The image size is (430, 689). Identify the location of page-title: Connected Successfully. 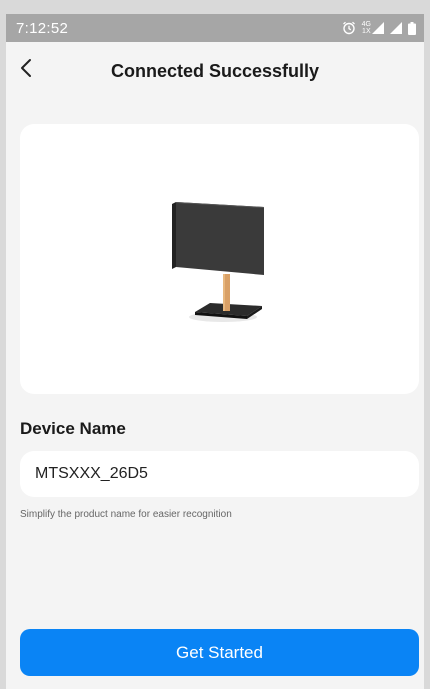
(215, 71).